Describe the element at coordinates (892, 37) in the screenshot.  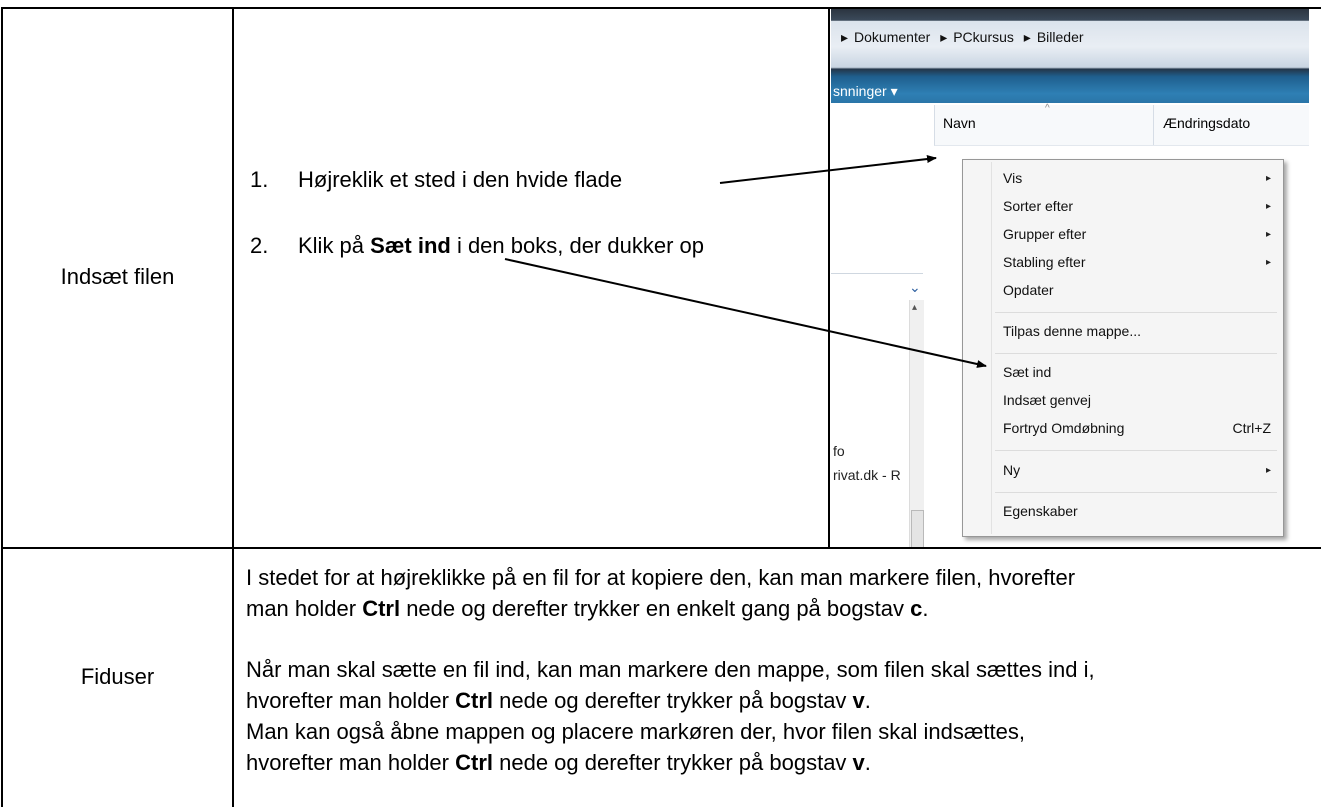
I see `breadcrumb-item: Dokumenter` at that location.